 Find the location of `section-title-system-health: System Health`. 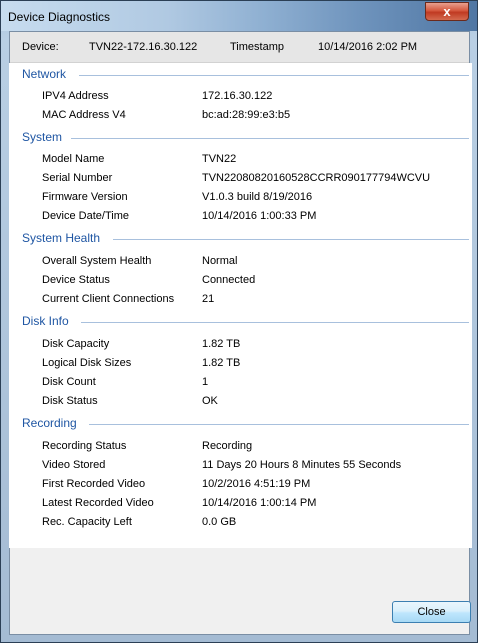

section-title-system-health: System Health is located at coordinates (63, 238).